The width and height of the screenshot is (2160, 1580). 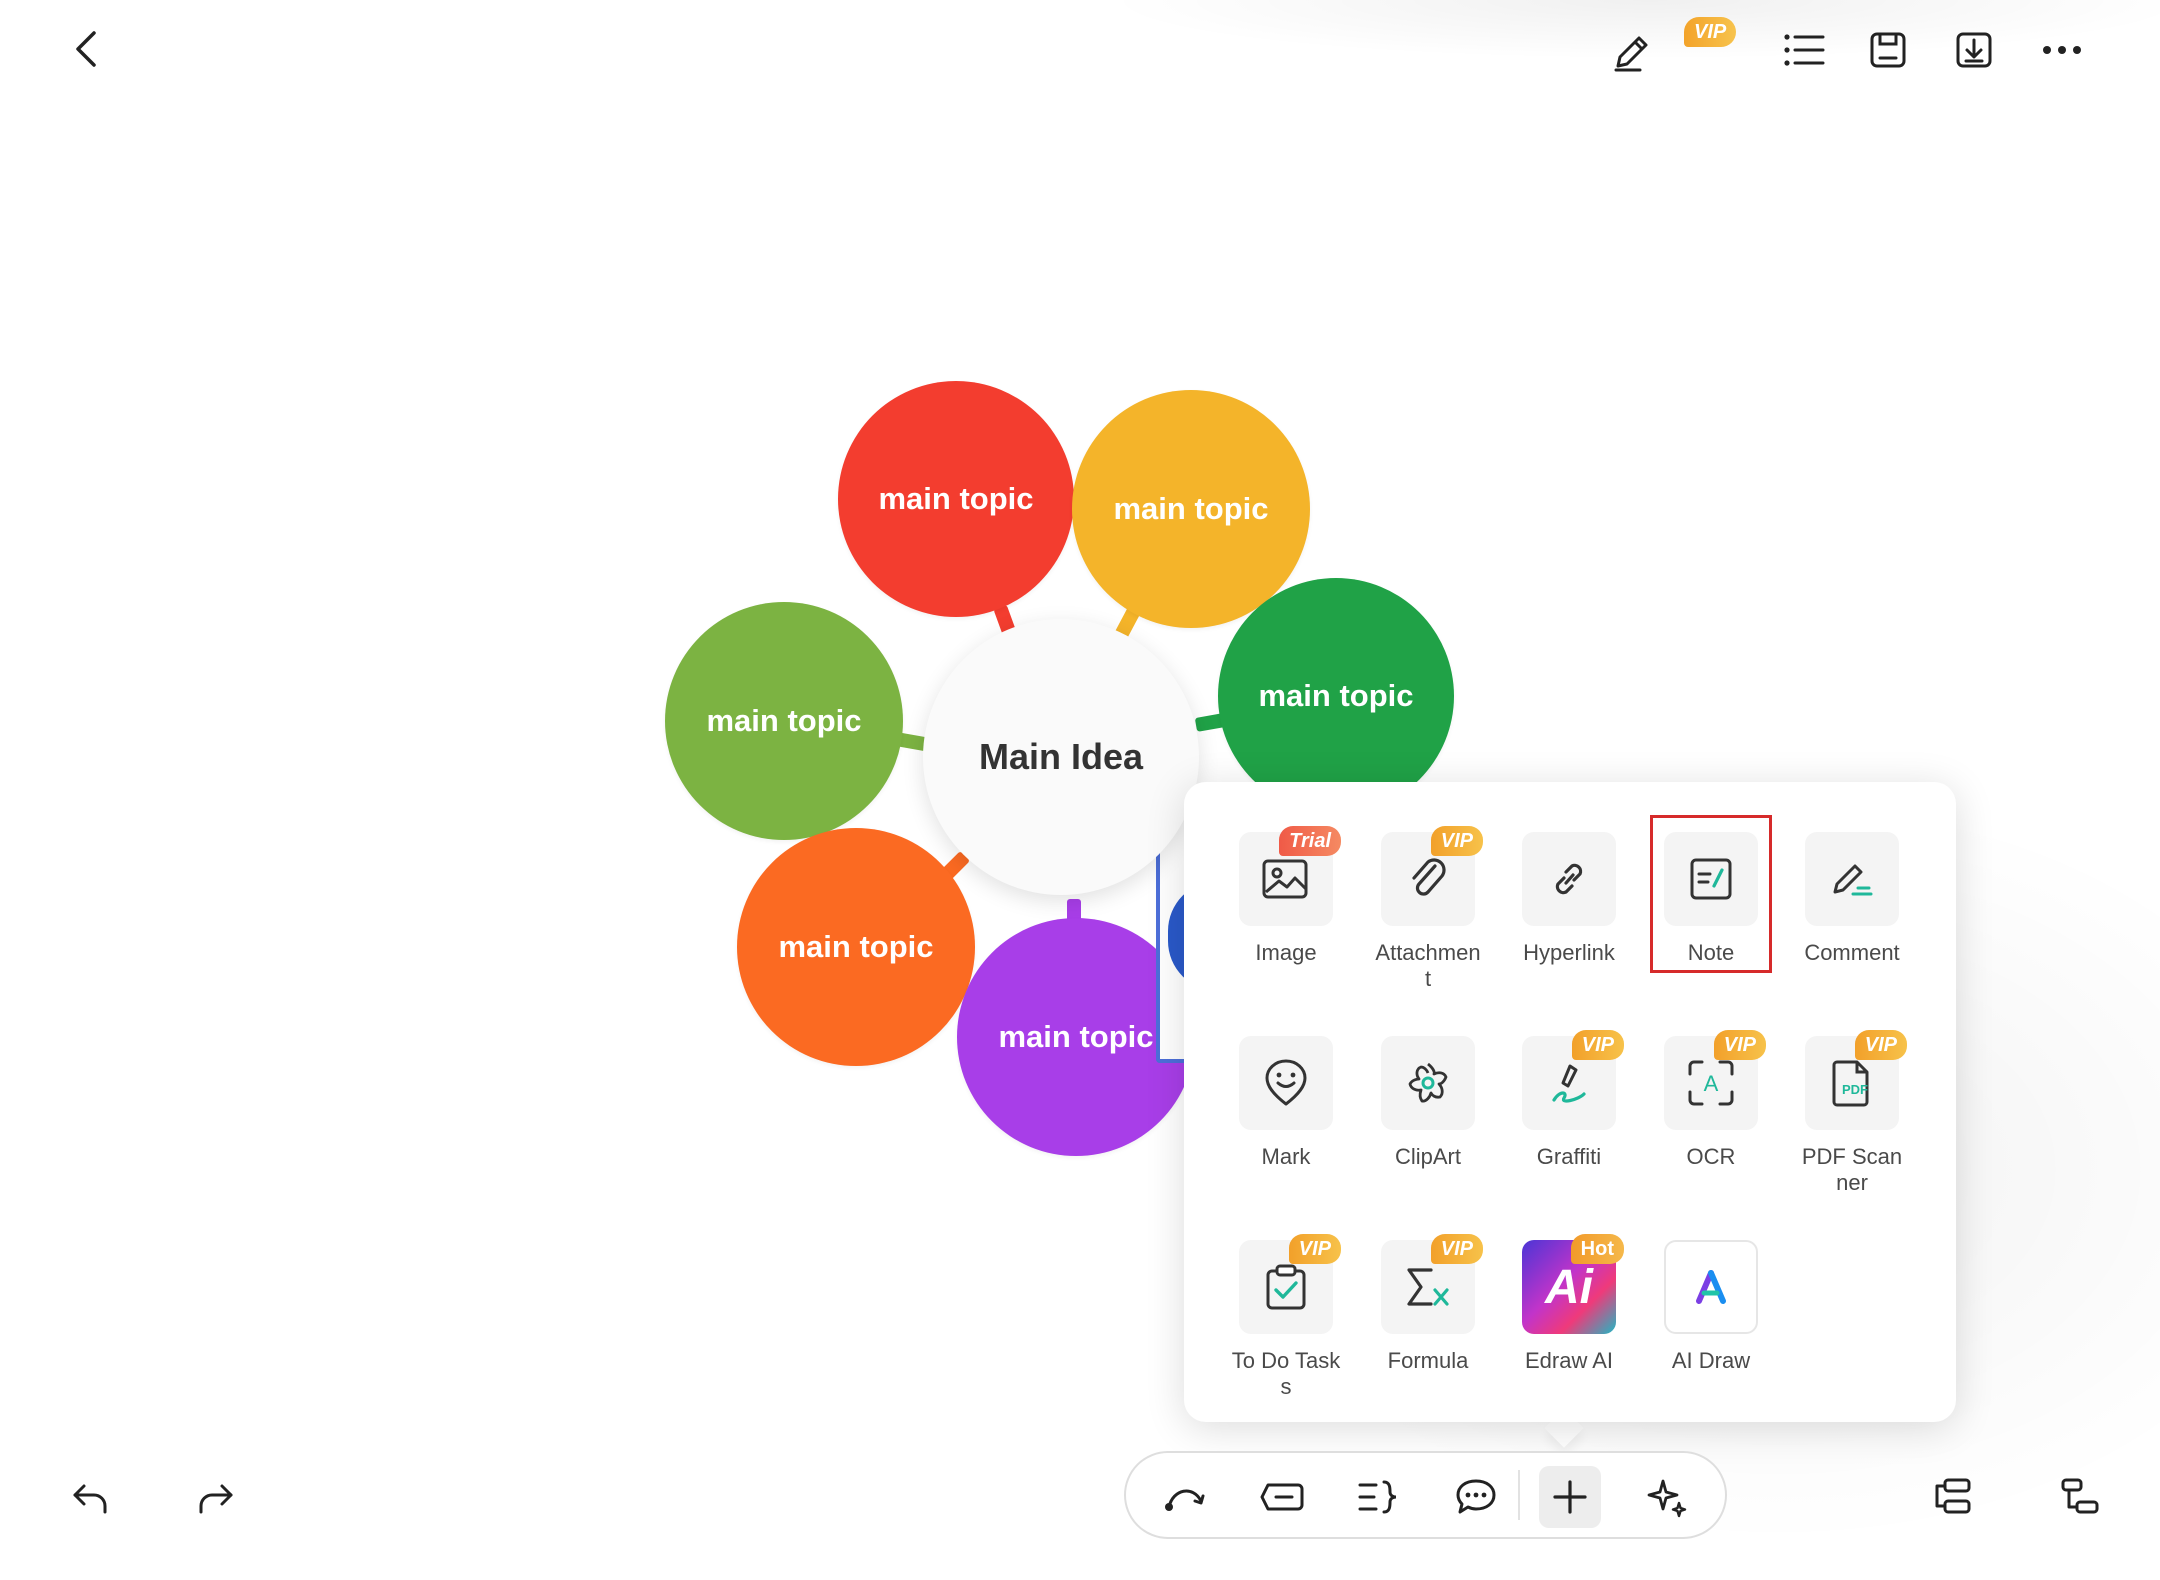 What do you see at coordinates (1428, 1287) in the screenshot?
I see `sigma-icon` at bounding box center [1428, 1287].